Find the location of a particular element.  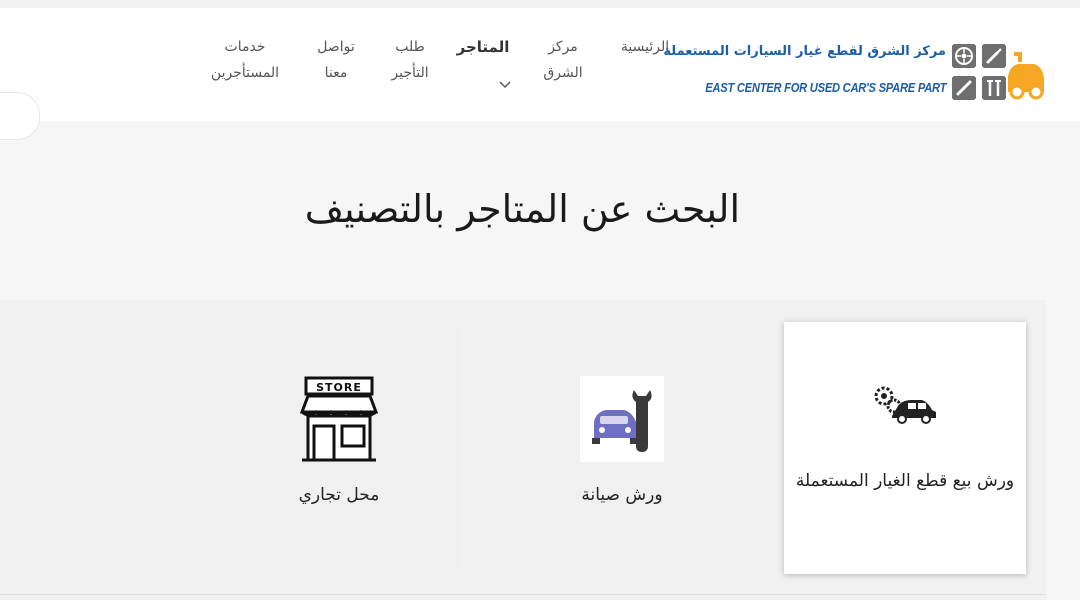

store-icon: STORE is located at coordinates (339, 419).